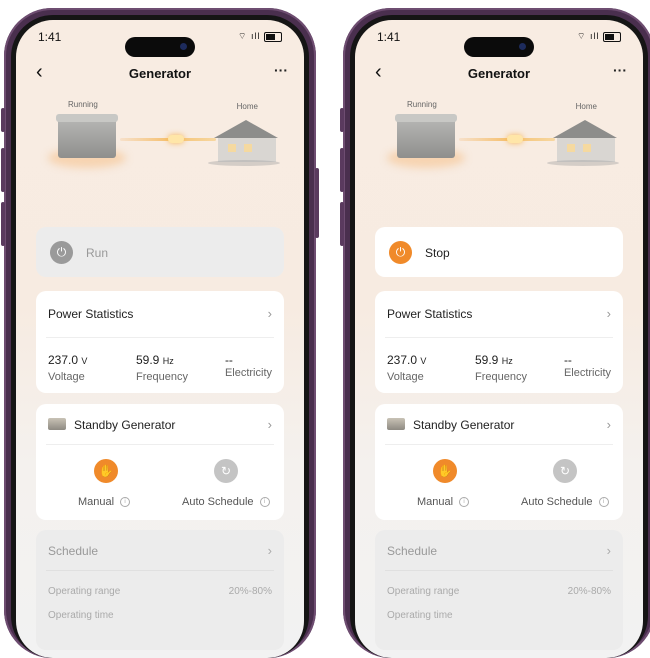 The height and width of the screenshot is (658, 650). What do you see at coordinates (84, 591) in the screenshot?
I see `operating-range-label: Operating range` at bounding box center [84, 591].